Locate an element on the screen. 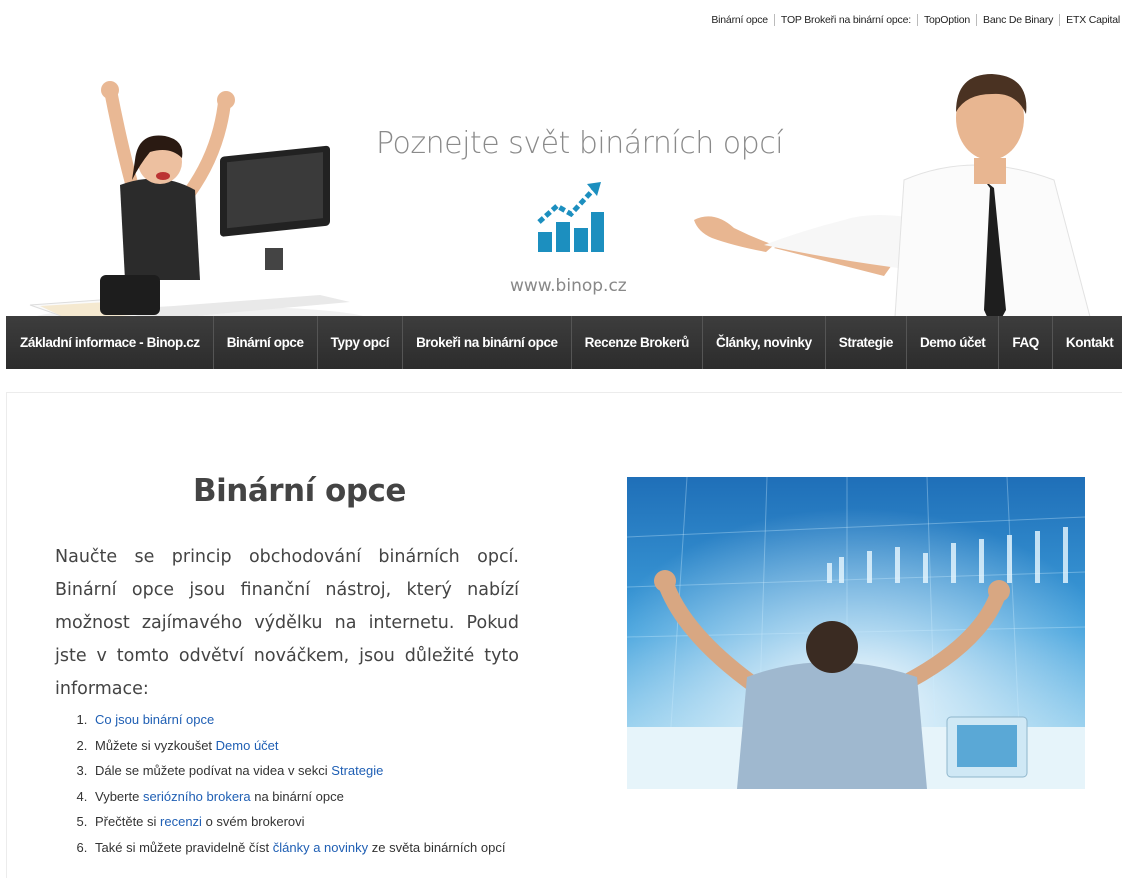 The width and height of the screenshot is (1122, 878). link-demo-ucet: Demo účet is located at coordinates (247, 745).